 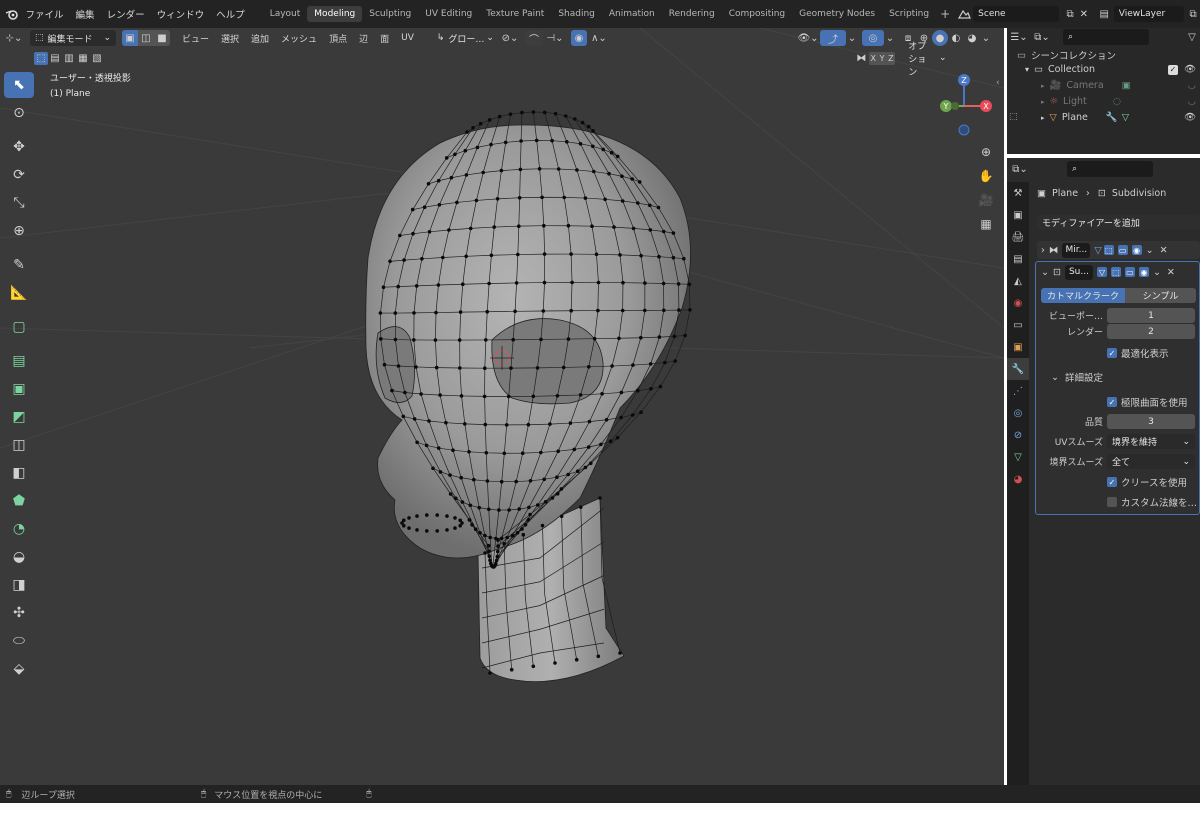 I want to click on scene-icon, so click(x=963, y=14).